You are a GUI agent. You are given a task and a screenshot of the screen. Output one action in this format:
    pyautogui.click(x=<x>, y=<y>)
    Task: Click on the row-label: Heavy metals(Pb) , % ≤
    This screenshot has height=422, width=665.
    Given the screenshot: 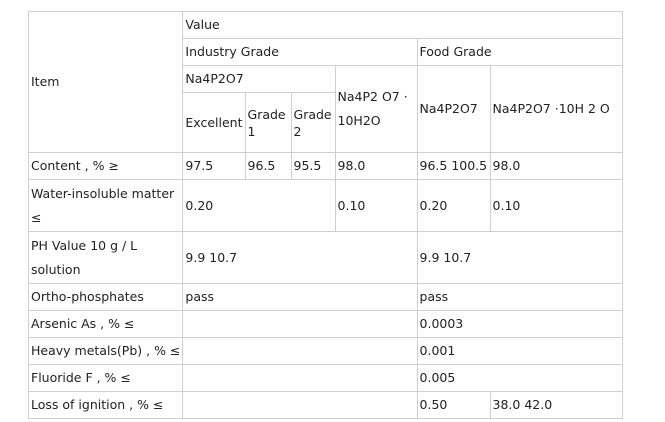 What is the action you would take?
    pyautogui.click(x=105, y=351)
    